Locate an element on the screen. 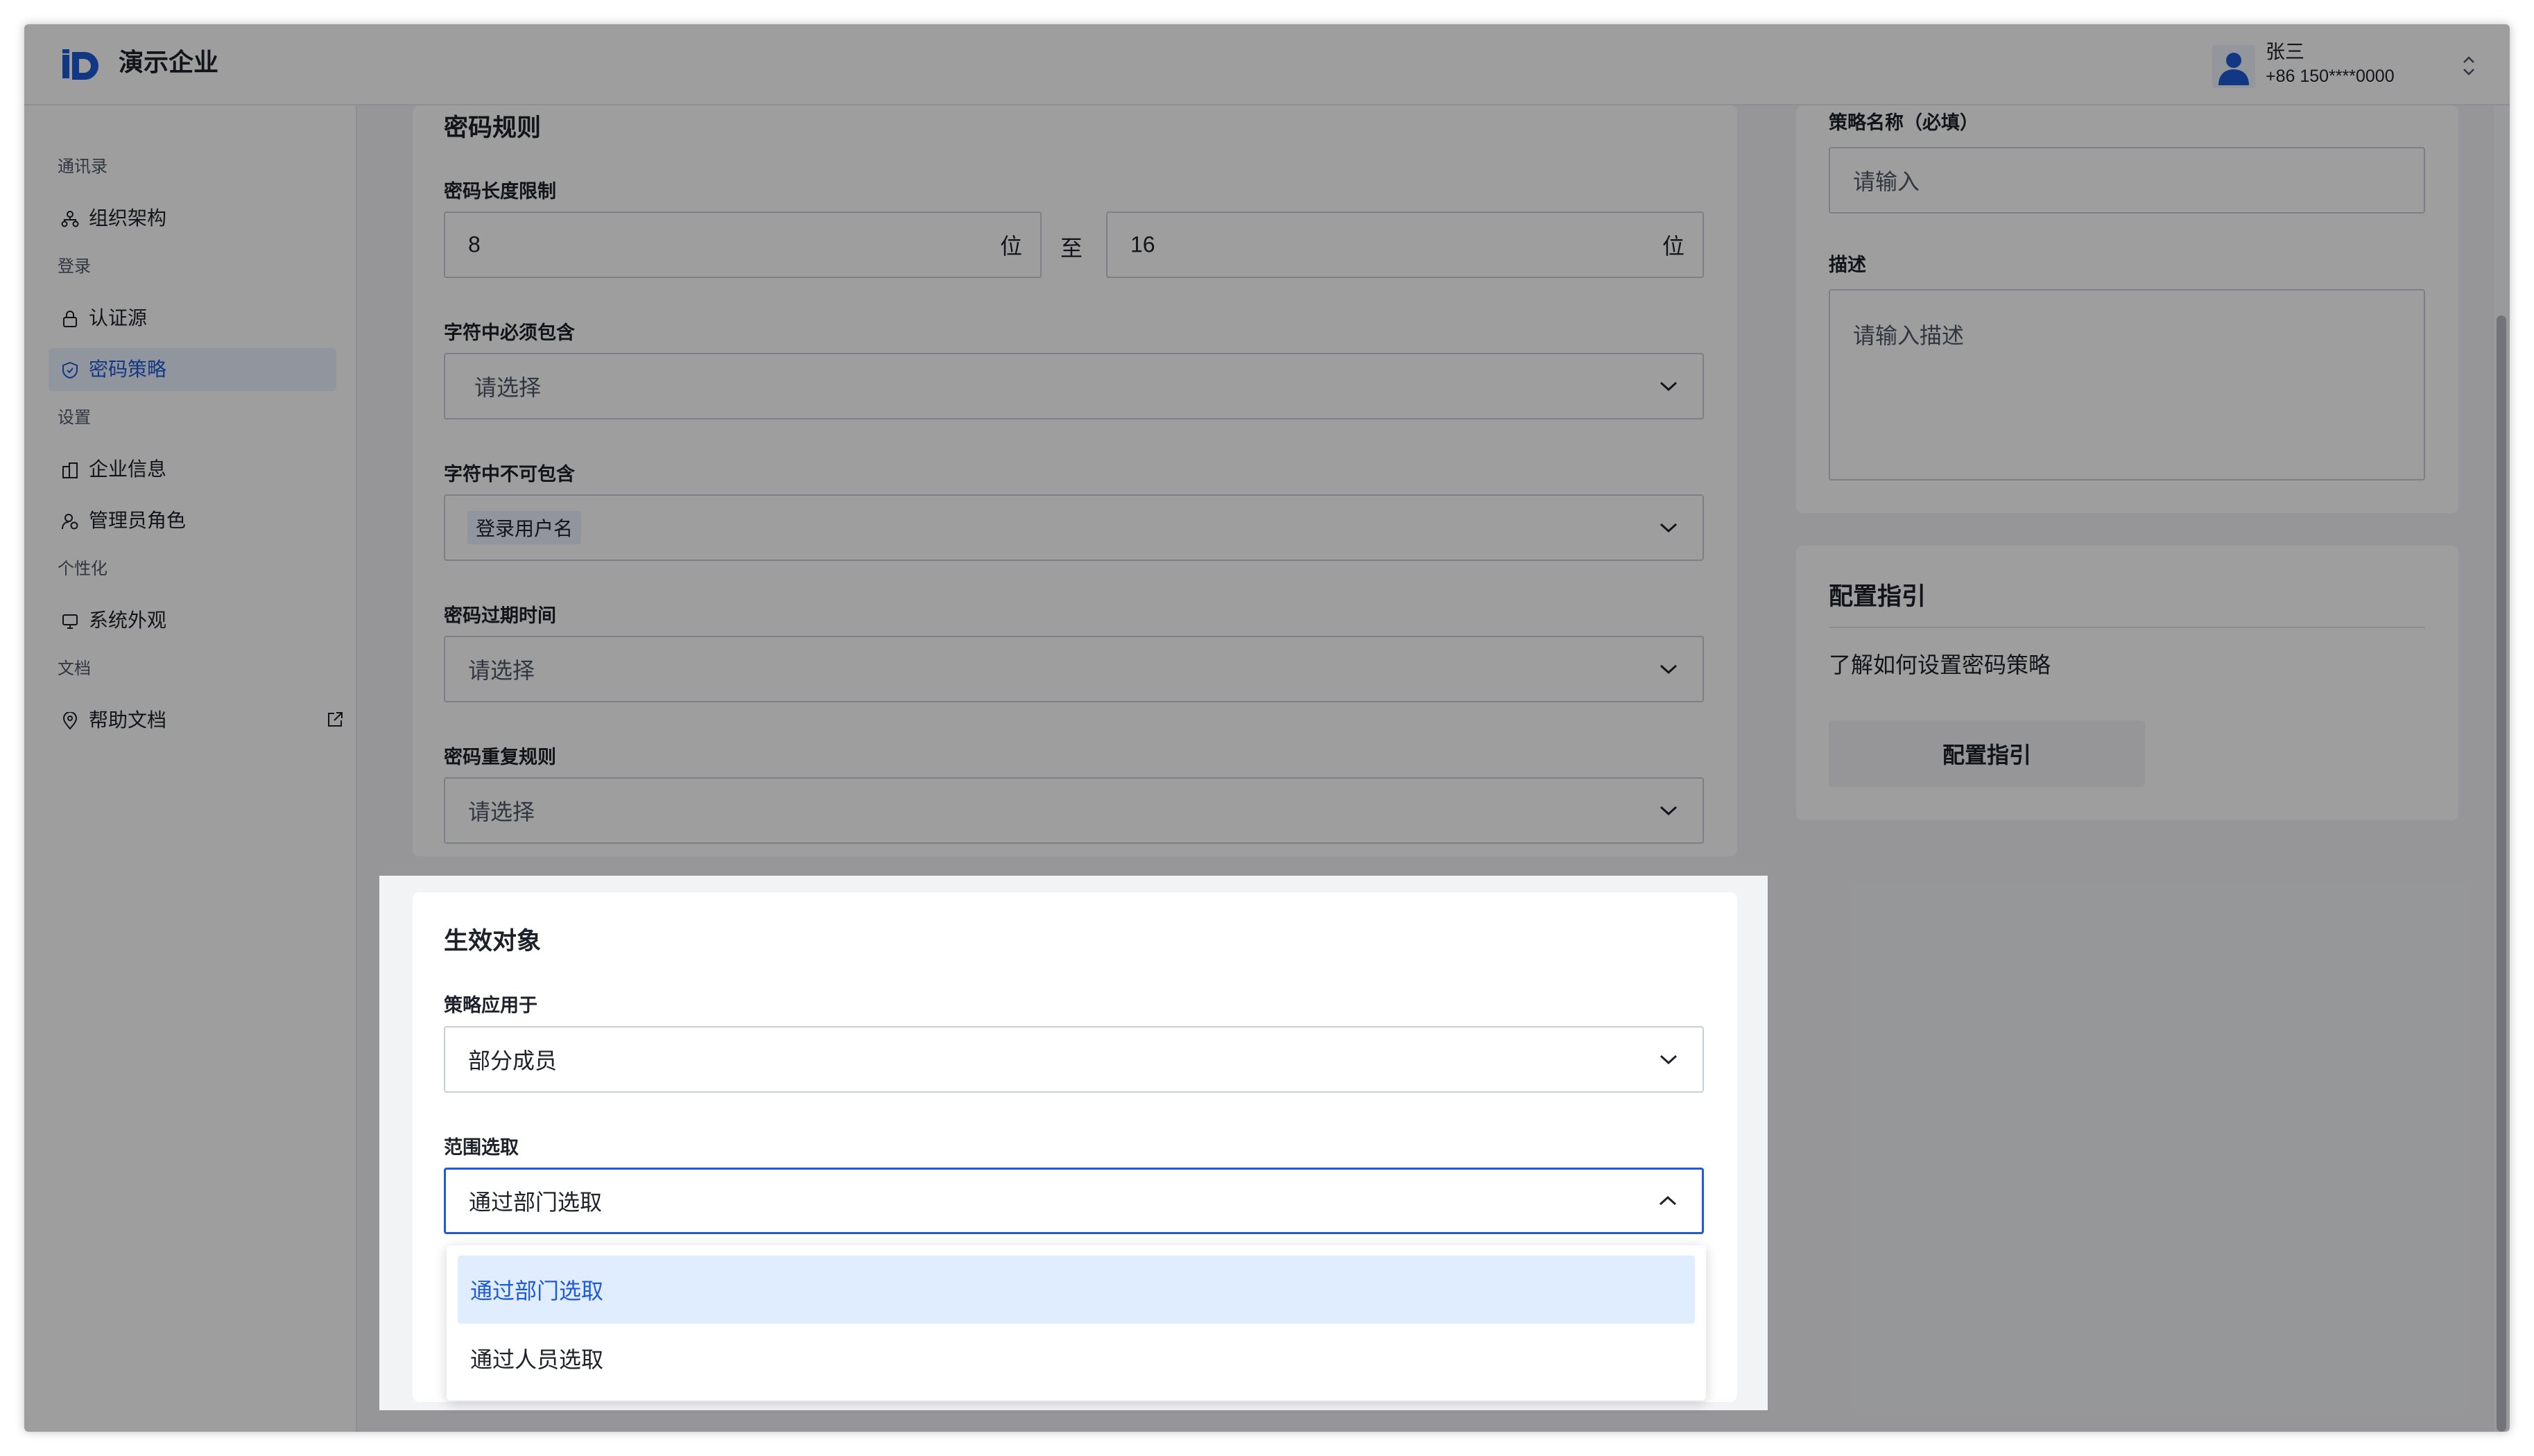  dropdown-option-by-department: 通过部门选取 is located at coordinates (1076, 1290).